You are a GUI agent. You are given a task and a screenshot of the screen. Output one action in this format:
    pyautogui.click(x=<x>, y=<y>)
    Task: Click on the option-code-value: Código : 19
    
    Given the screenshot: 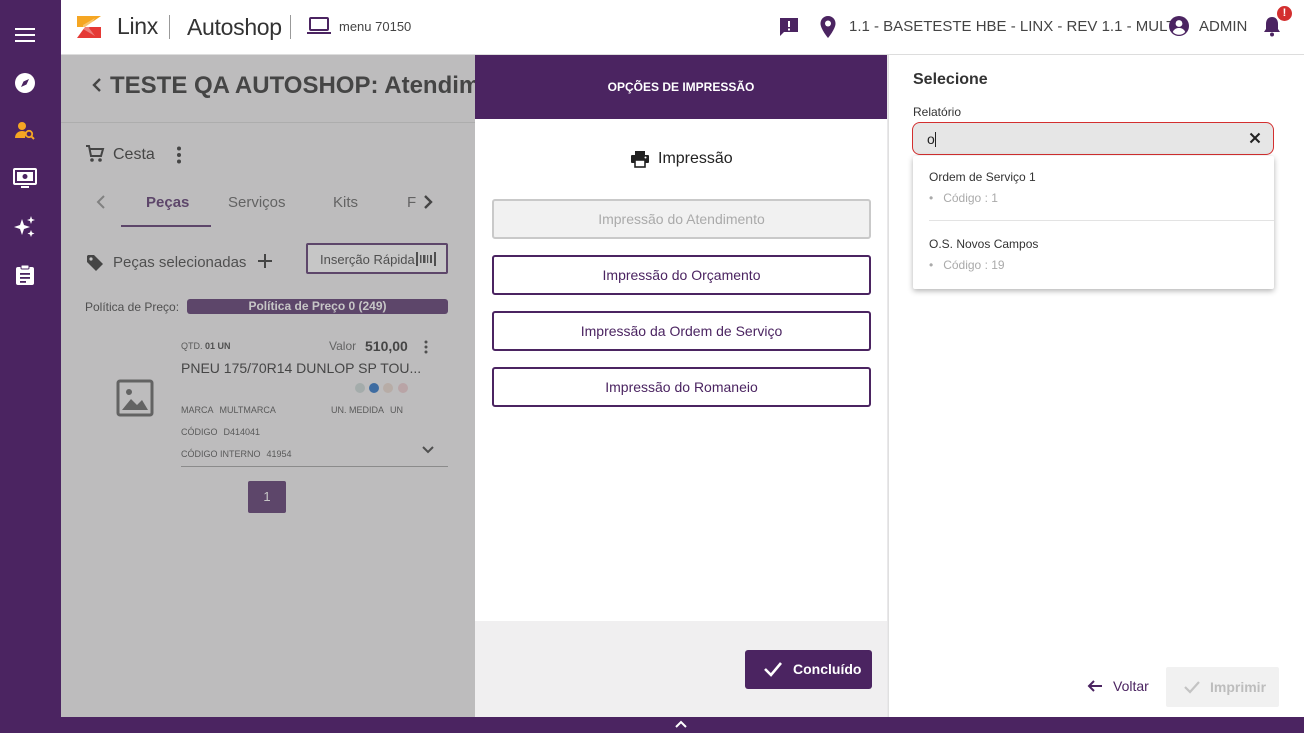 What is the action you would take?
    pyautogui.click(x=974, y=265)
    